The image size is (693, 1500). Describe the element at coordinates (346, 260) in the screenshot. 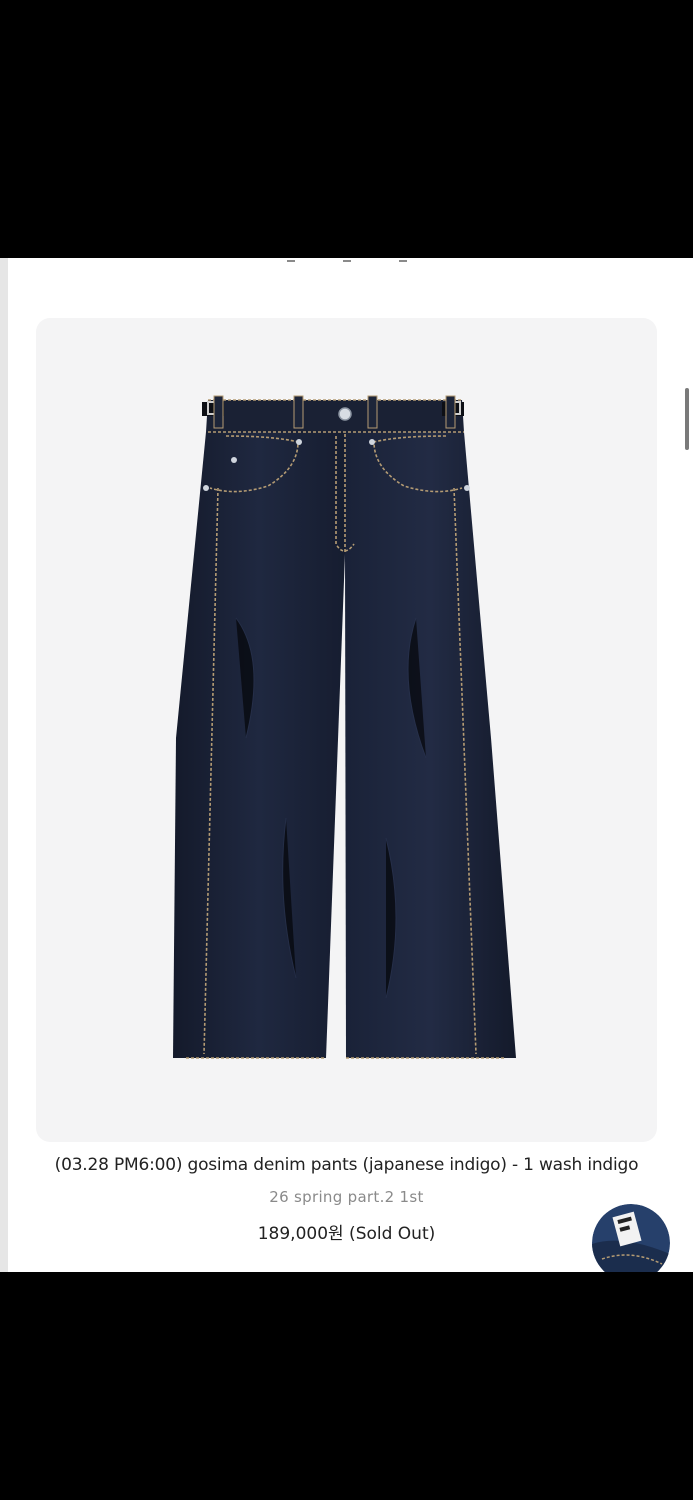

I see `previous-item-text-fragment` at that location.